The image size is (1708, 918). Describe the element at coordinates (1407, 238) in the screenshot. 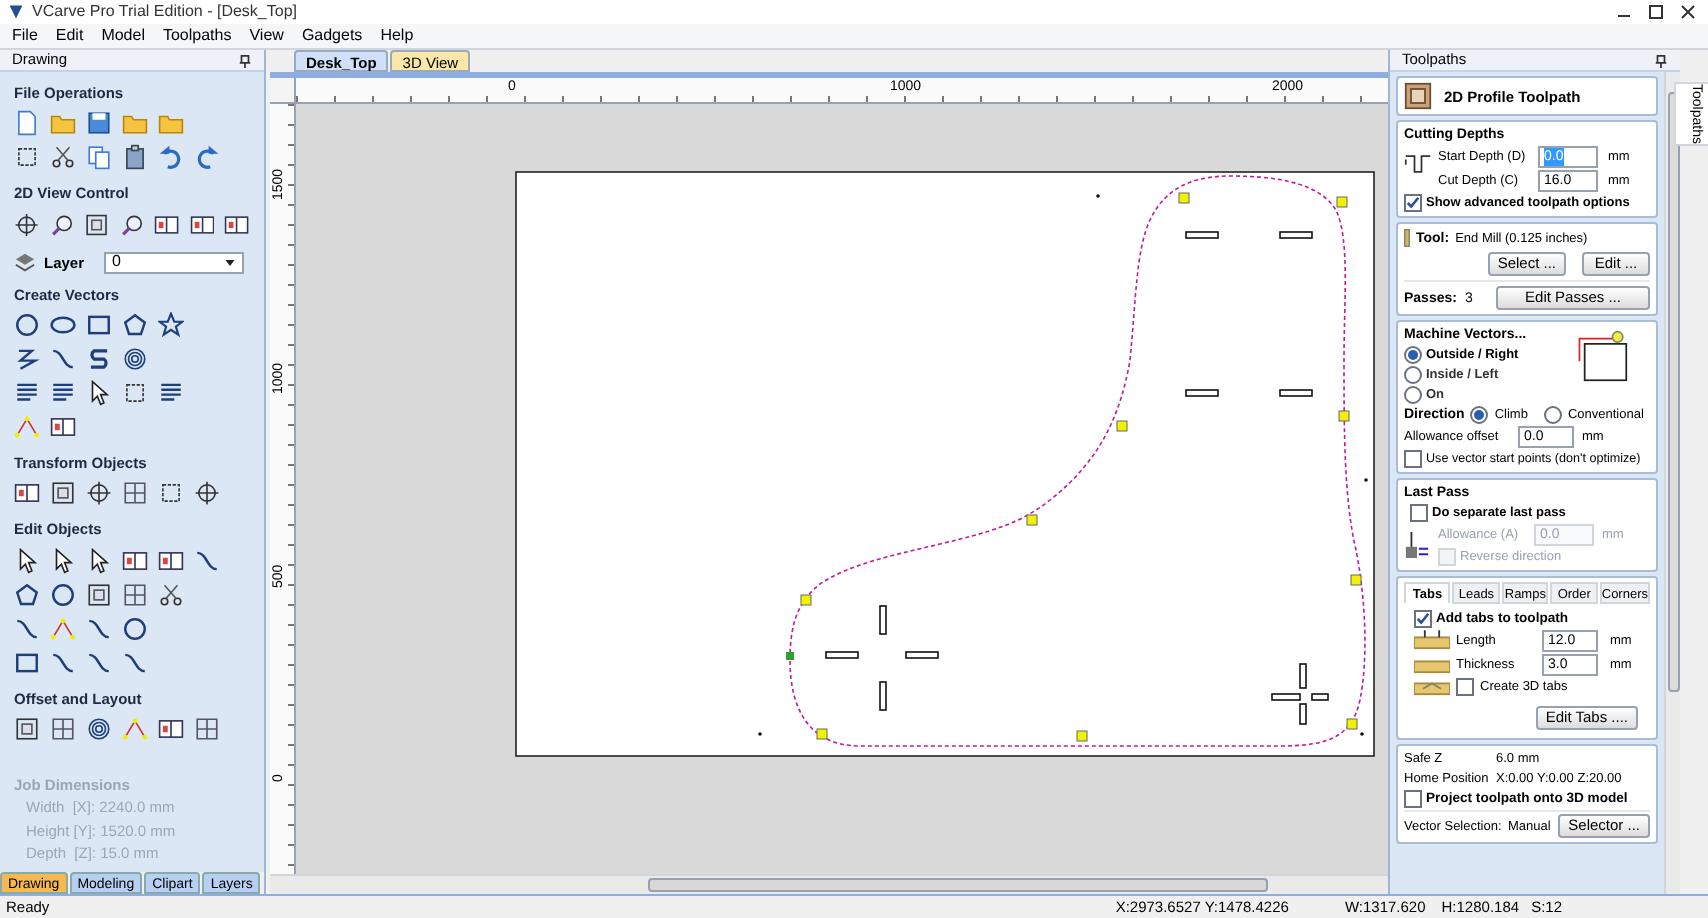

I see `end-mill-icon` at that location.